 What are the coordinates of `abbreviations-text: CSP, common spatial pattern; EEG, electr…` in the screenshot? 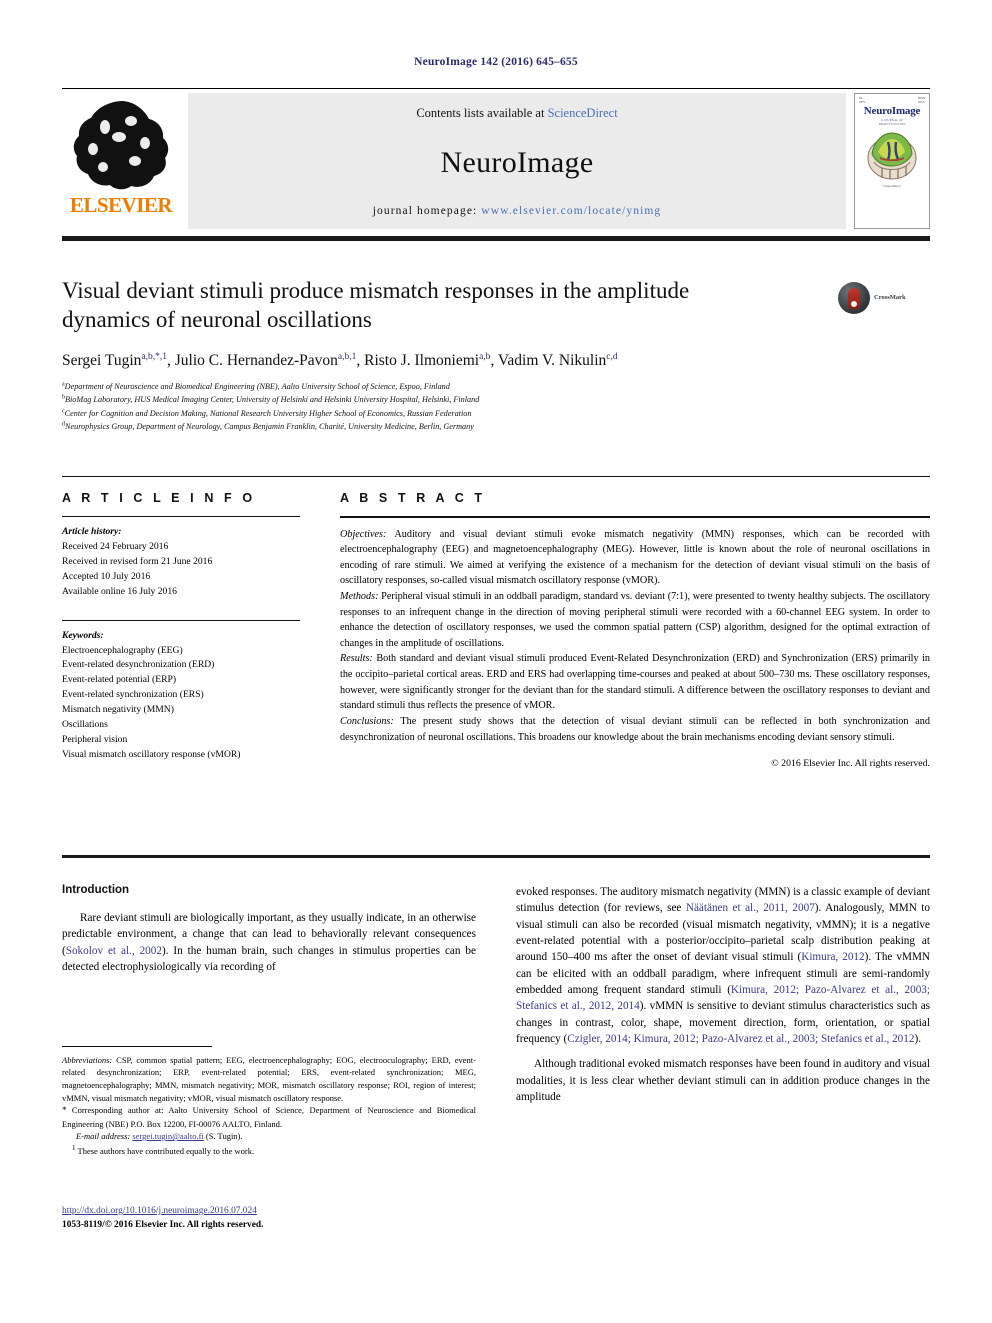 It's located at (269, 1078).